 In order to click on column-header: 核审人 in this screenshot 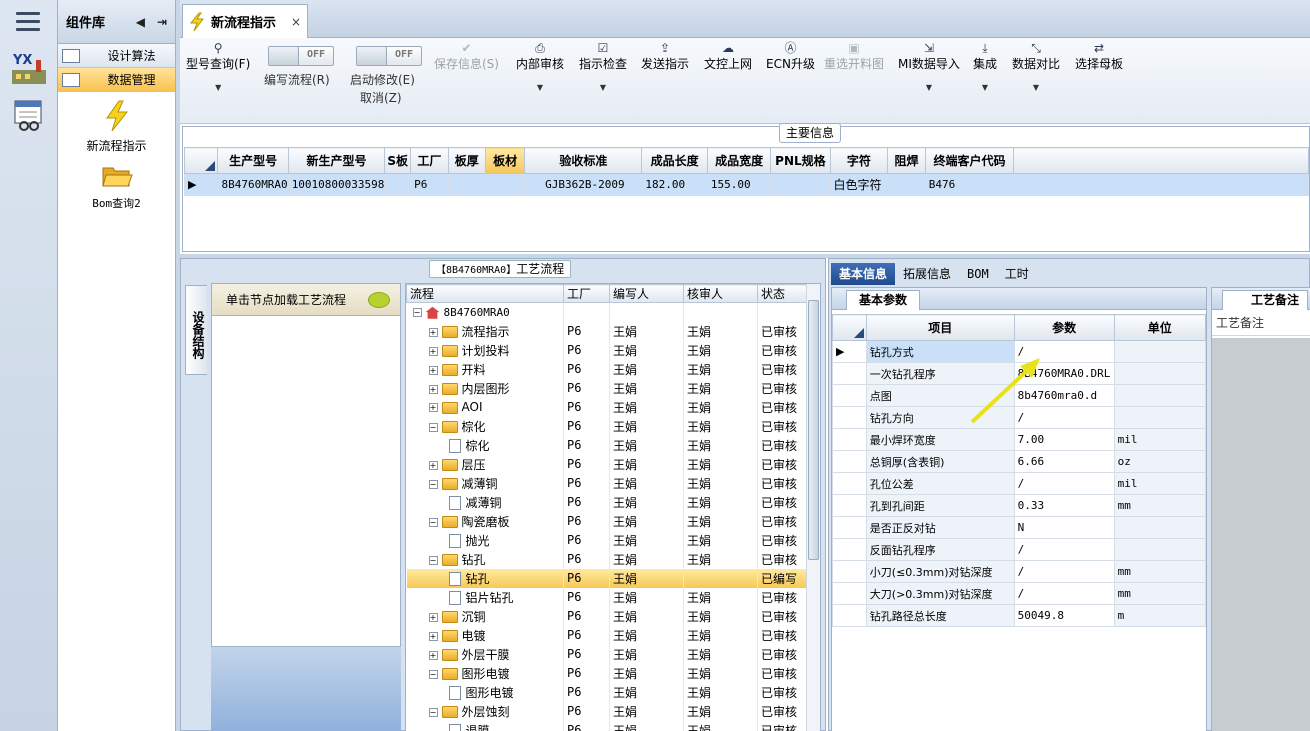, I will do `click(720, 293)`.